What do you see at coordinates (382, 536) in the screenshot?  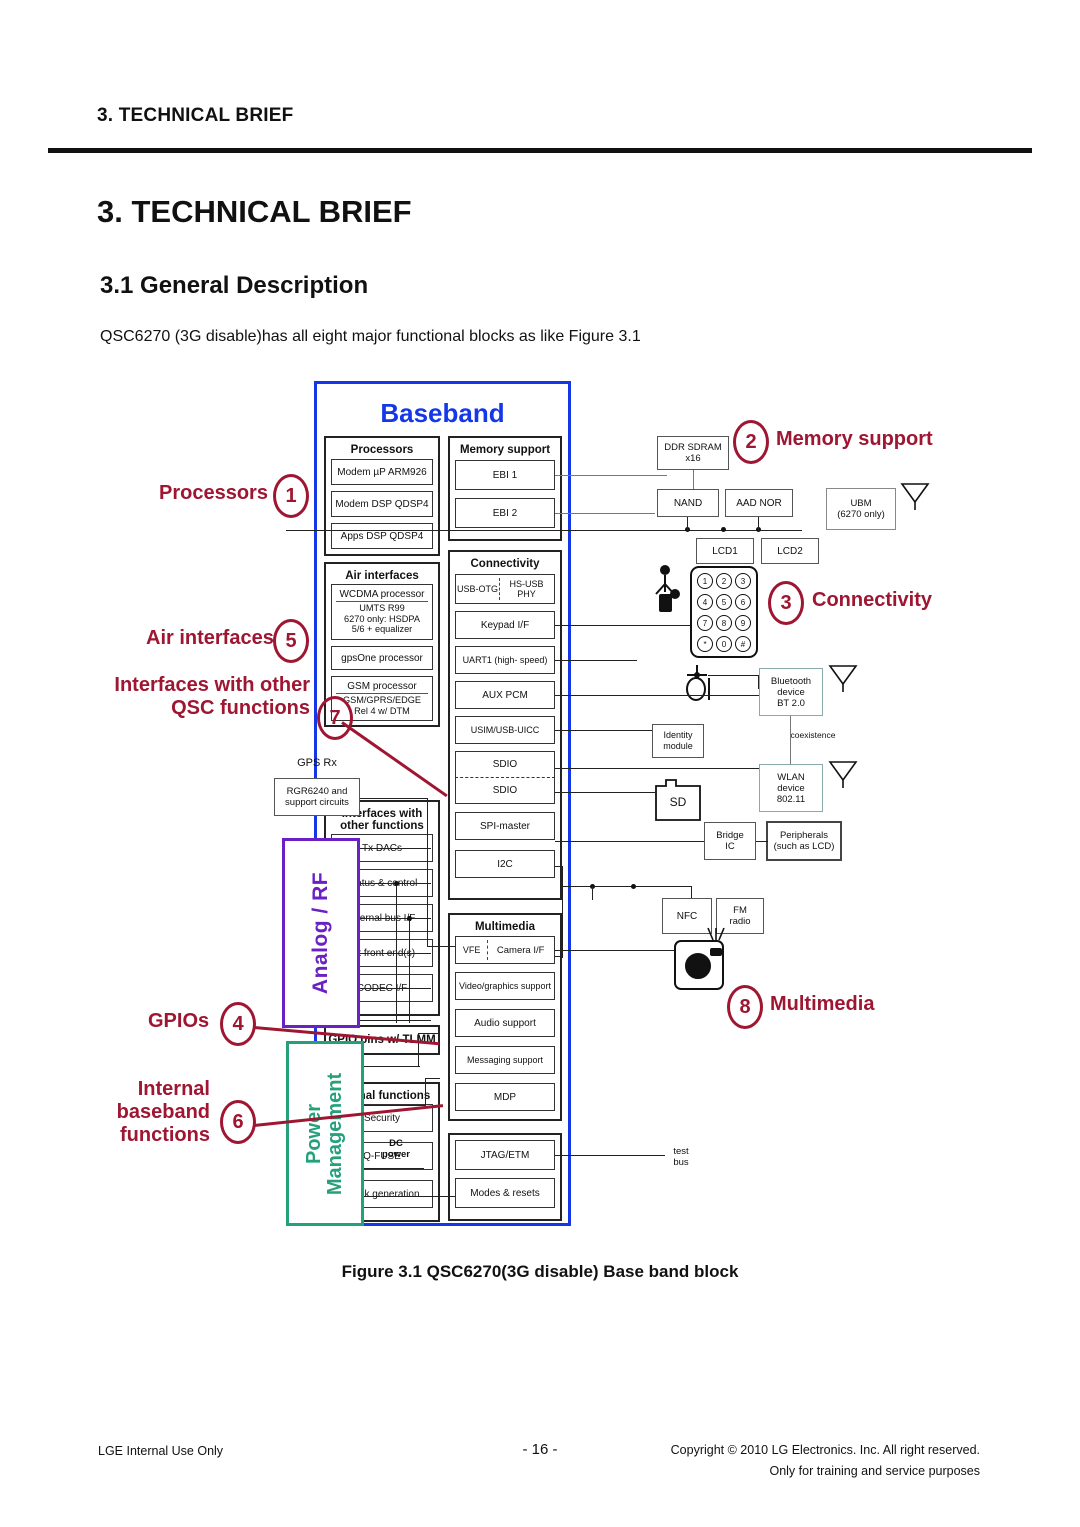 I see `box-apps-dsp-qdsp4: Apps DSP QDSP4` at bounding box center [382, 536].